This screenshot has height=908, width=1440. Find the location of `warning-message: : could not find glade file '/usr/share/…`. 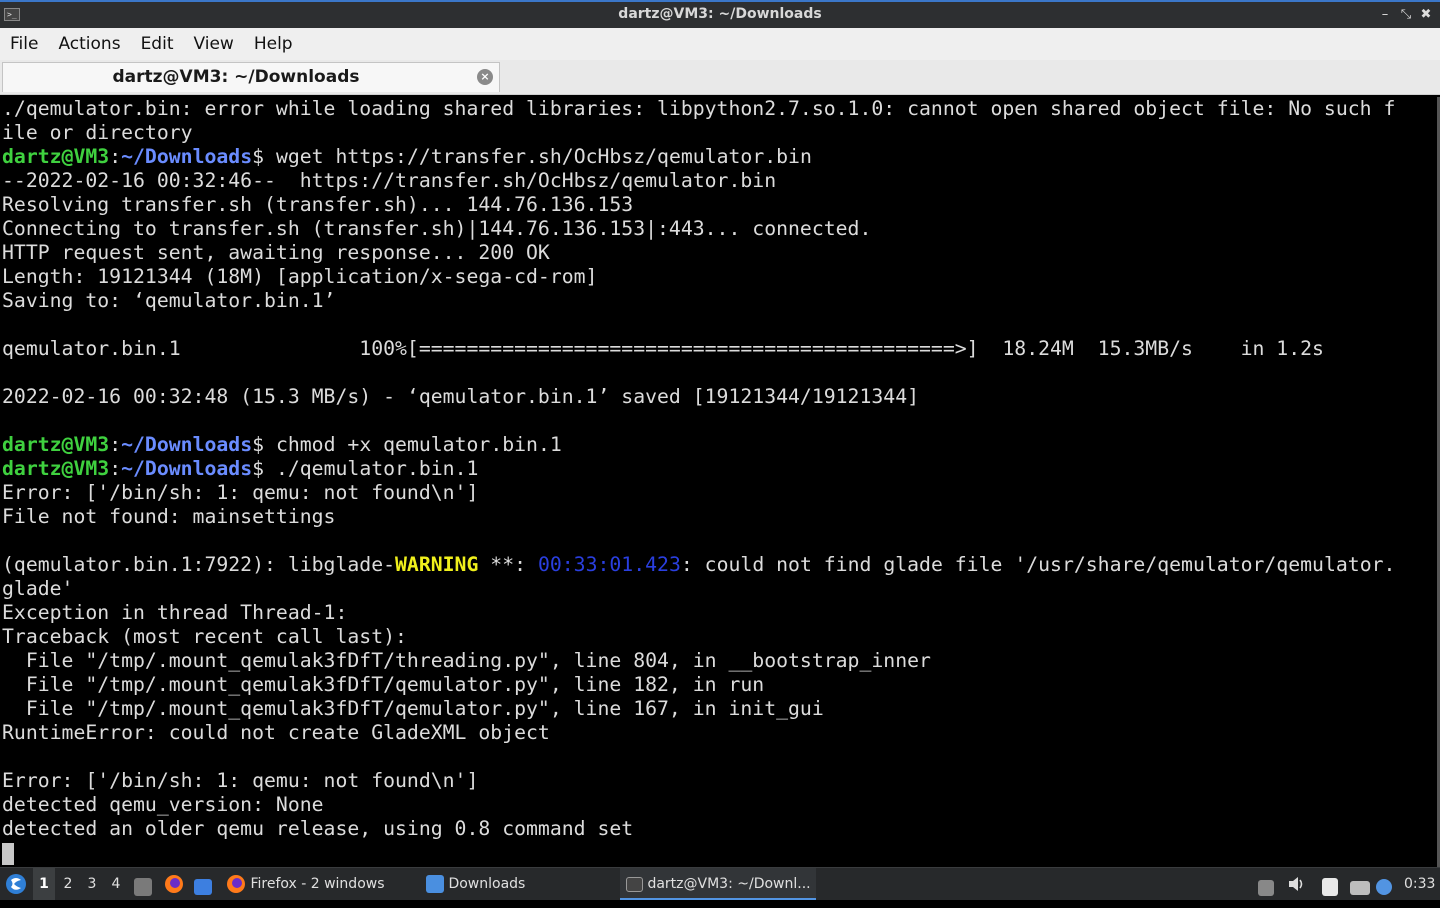

warning-message: : could not find glade file '/usr/share/… is located at coordinates (1038, 564).